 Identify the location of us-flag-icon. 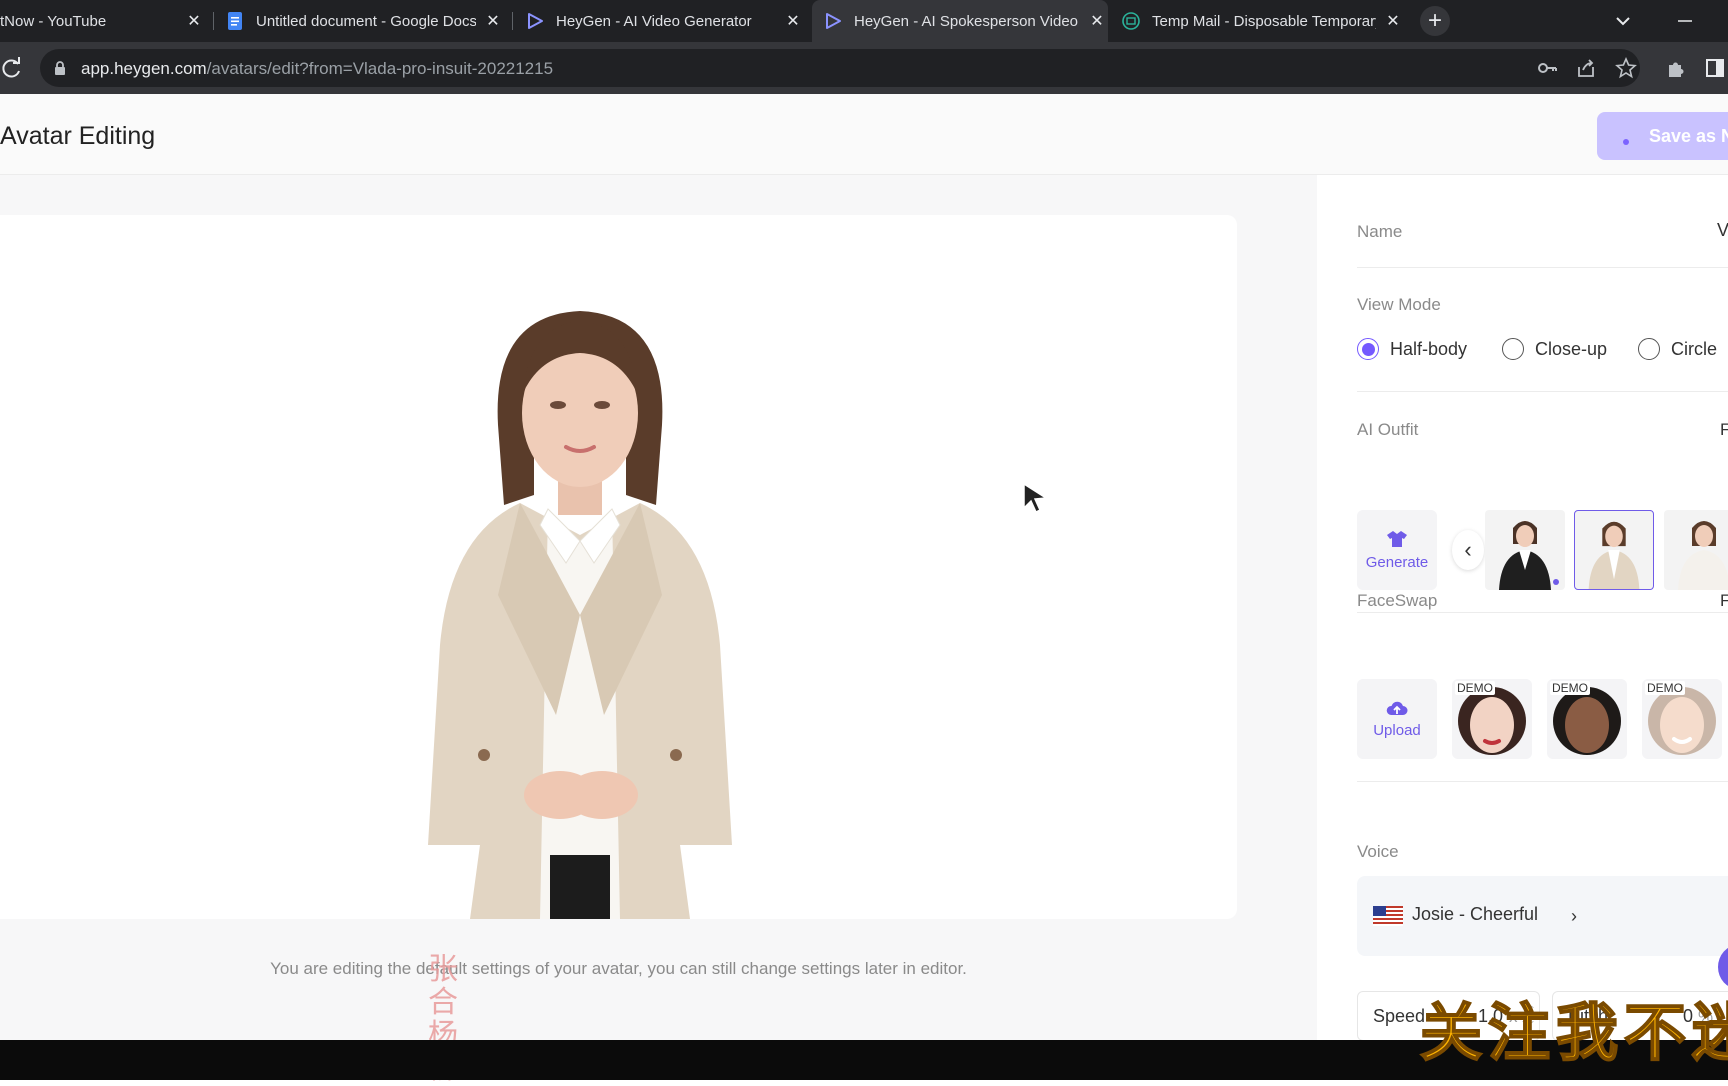
(1388, 916).